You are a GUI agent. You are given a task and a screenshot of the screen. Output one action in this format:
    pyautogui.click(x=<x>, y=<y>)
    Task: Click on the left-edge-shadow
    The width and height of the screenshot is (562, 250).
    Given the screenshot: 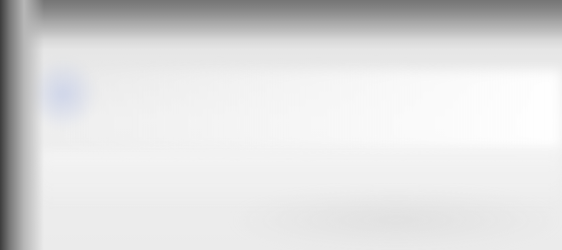 What is the action you would take?
    pyautogui.click(x=22, y=125)
    